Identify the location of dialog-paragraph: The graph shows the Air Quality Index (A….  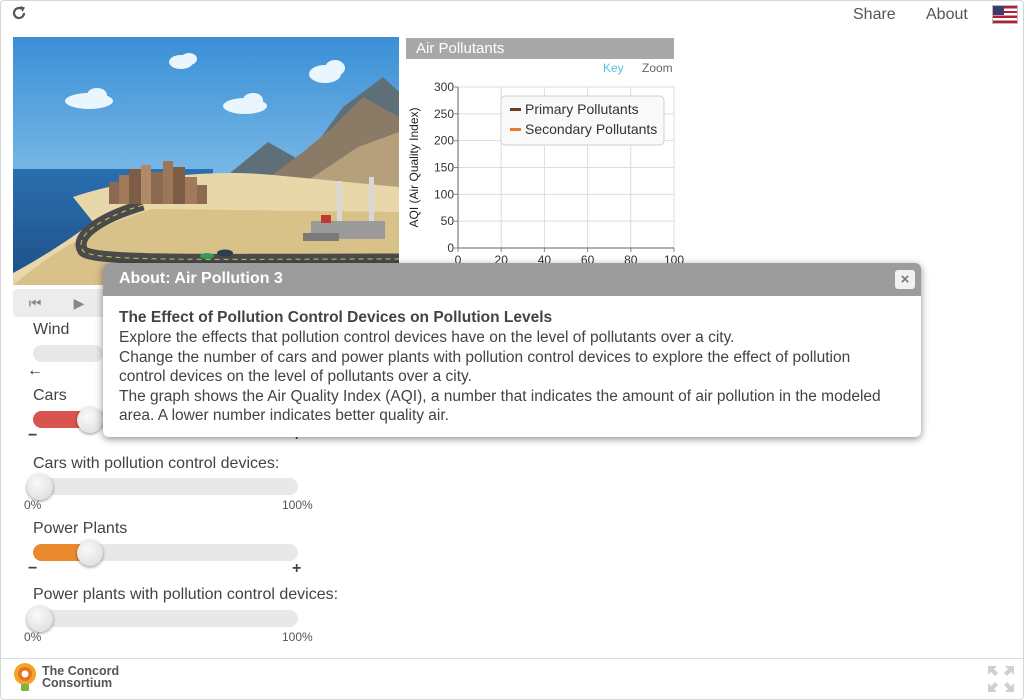
(500, 406).